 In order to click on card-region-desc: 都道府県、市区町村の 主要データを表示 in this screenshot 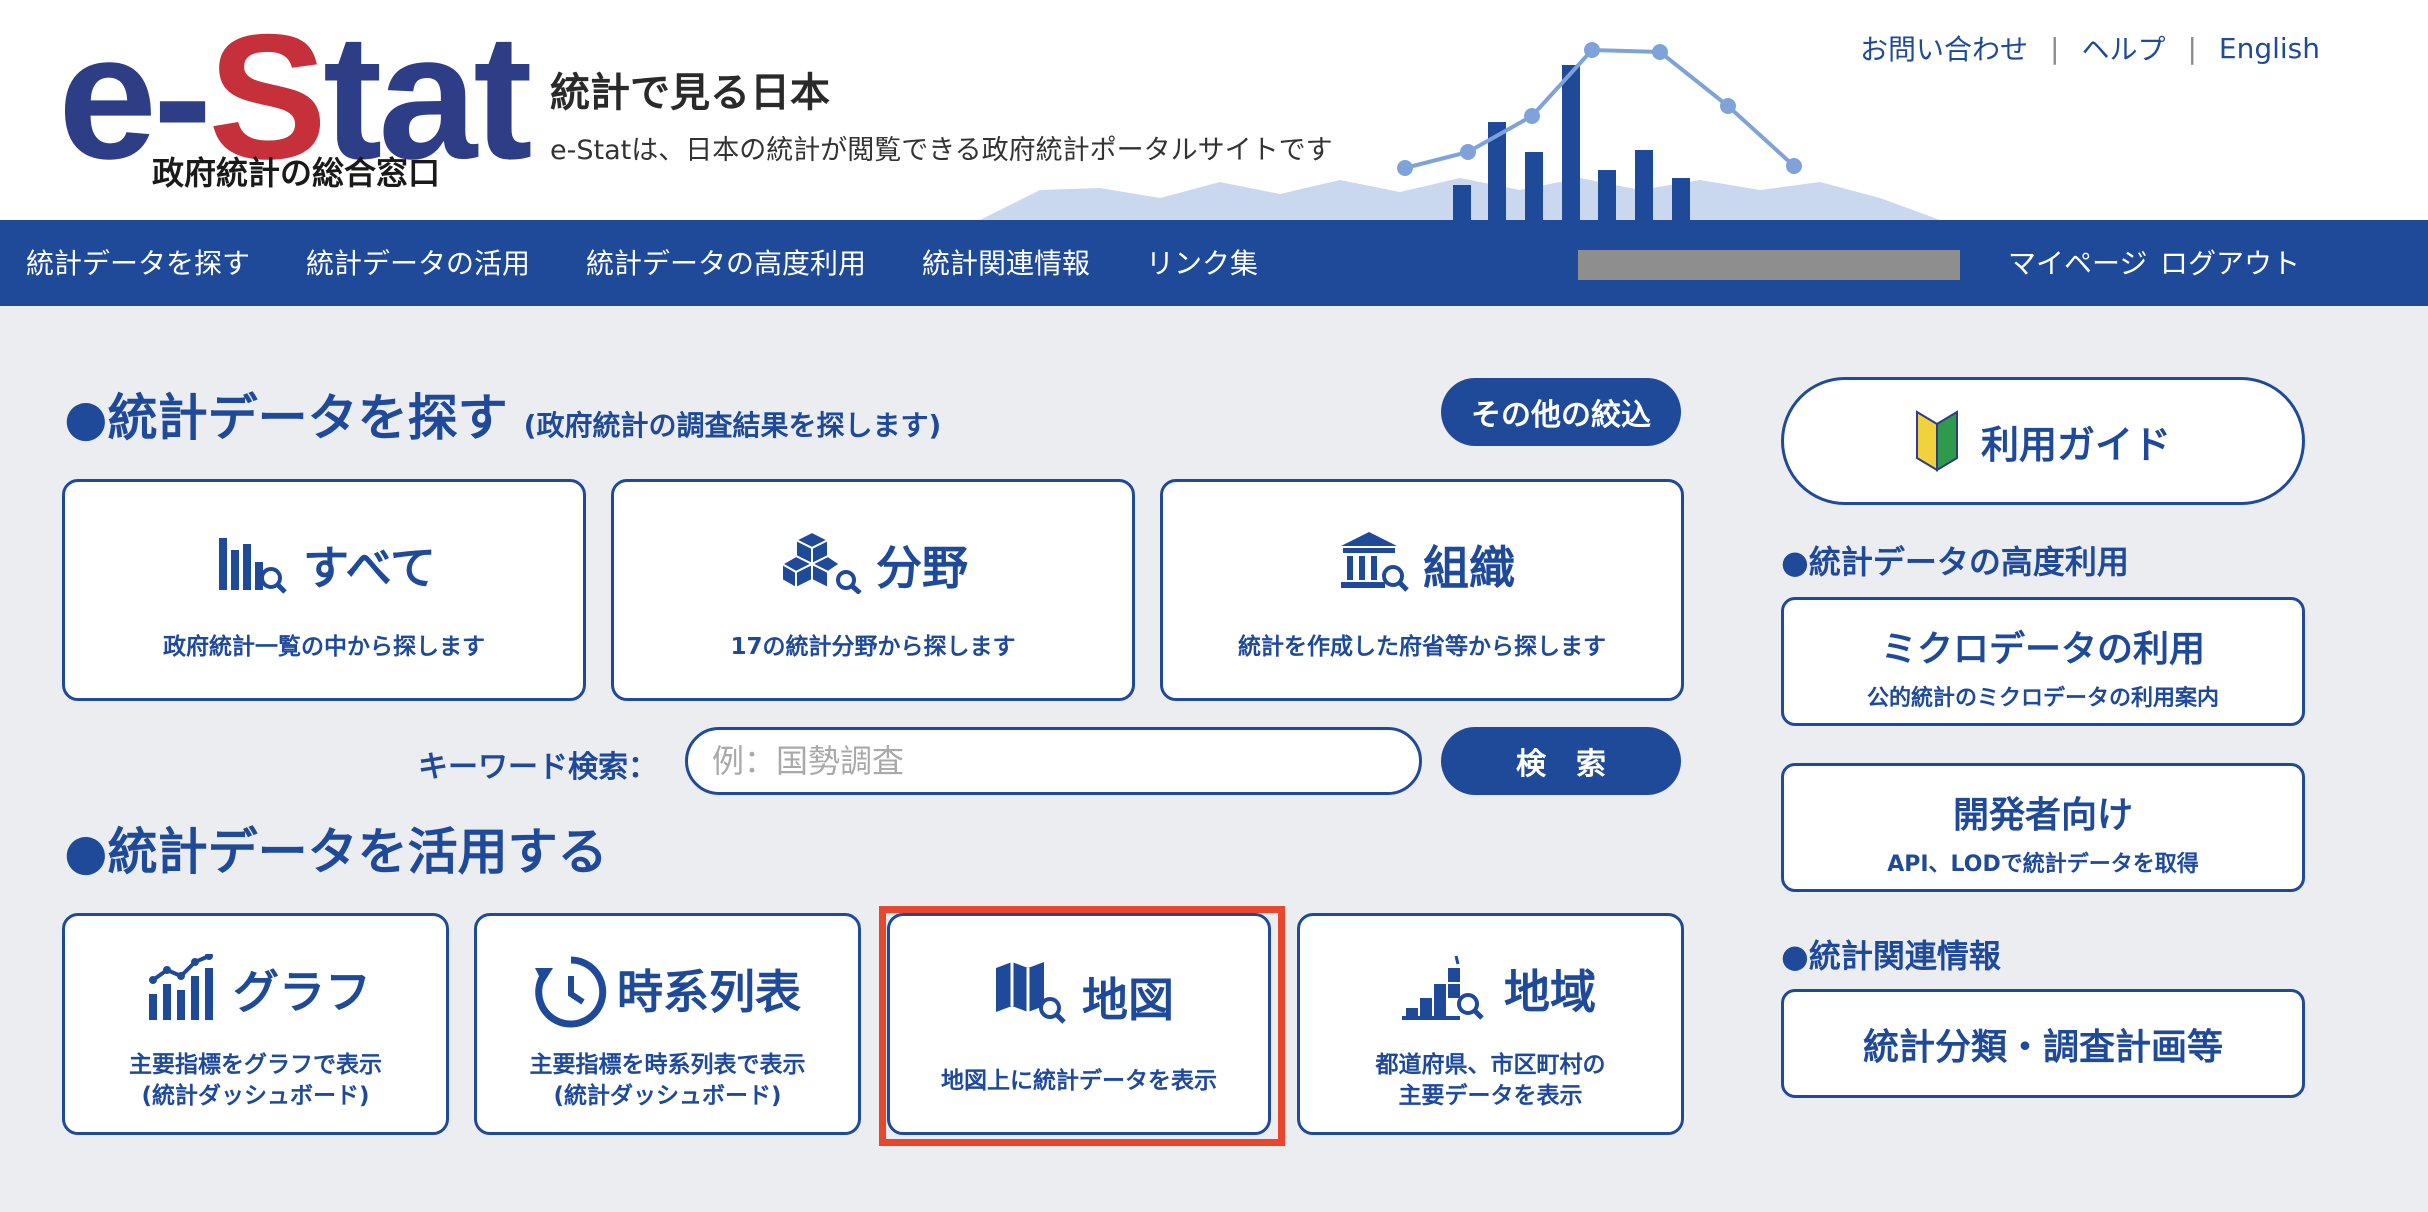, I will do `click(1490, 1081)`.